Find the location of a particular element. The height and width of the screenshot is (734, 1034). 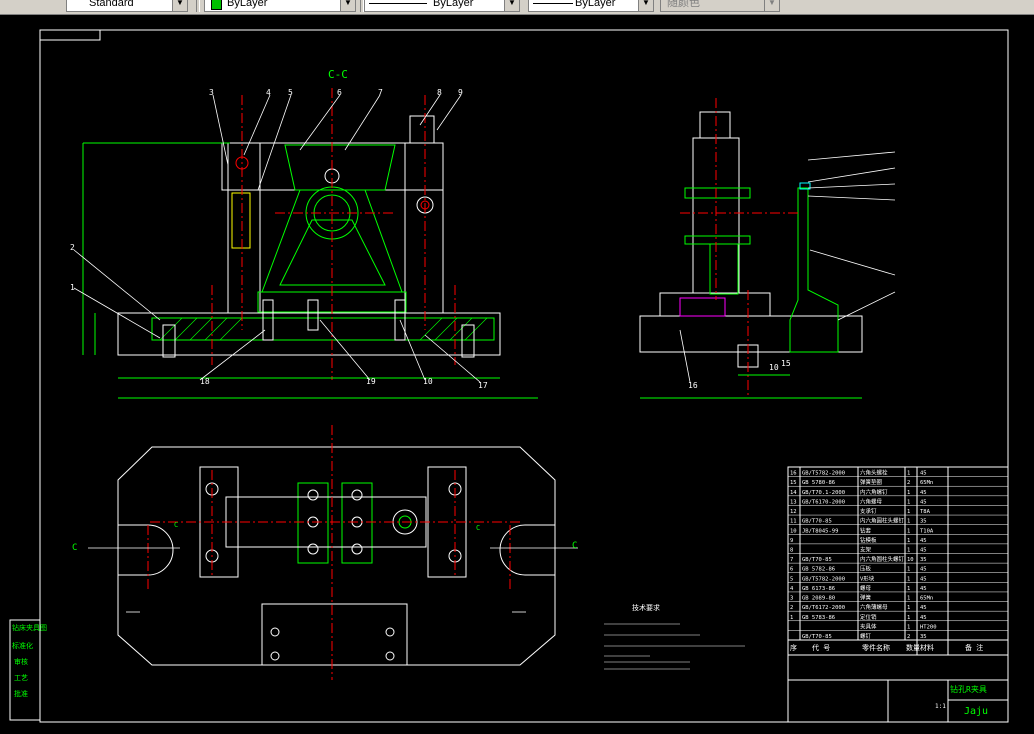

frame-tag is located at coordinates (70, 35).